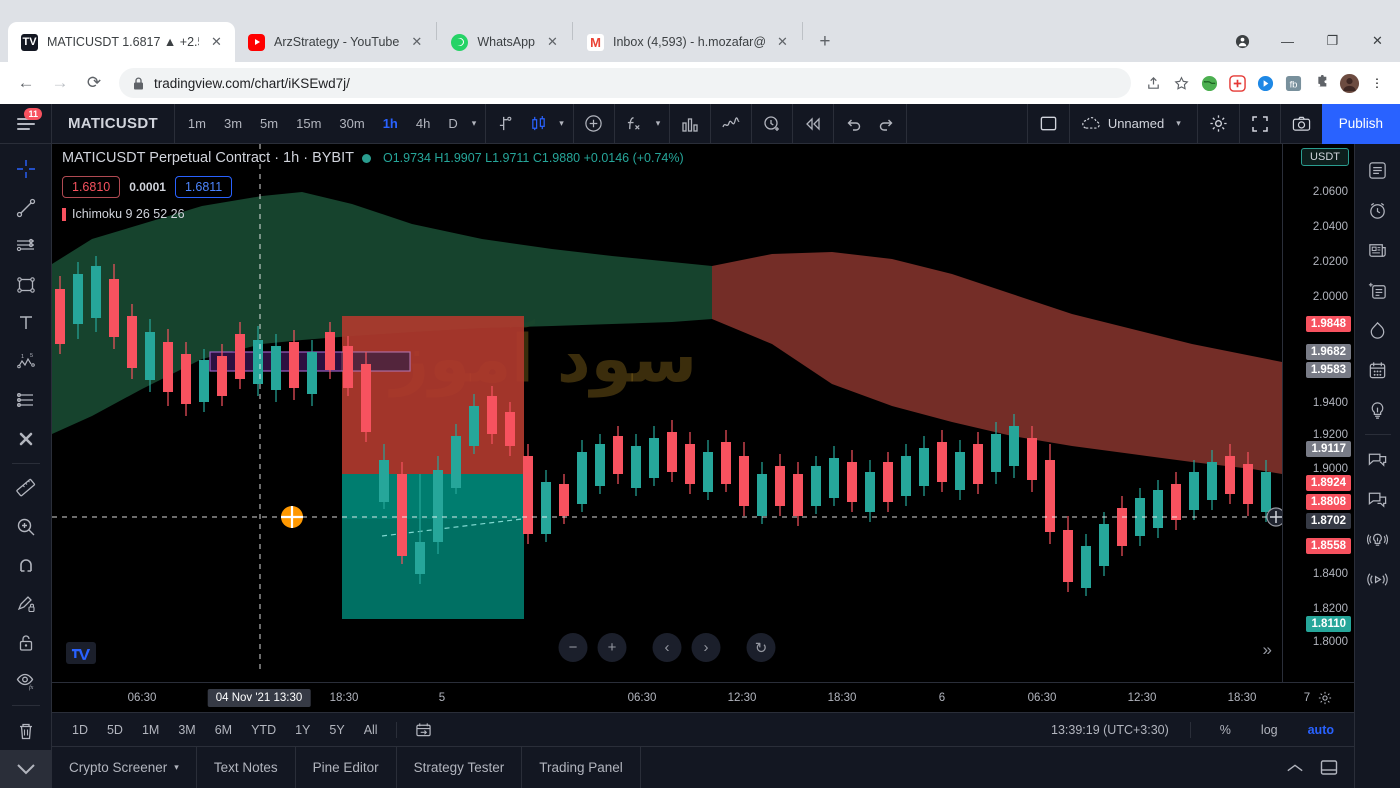 The height and width of the screenshot is (788, 1400). Describe the element at coordinates (1209, 83) in the screenshot. I see `extension-icon-globe` at that location.